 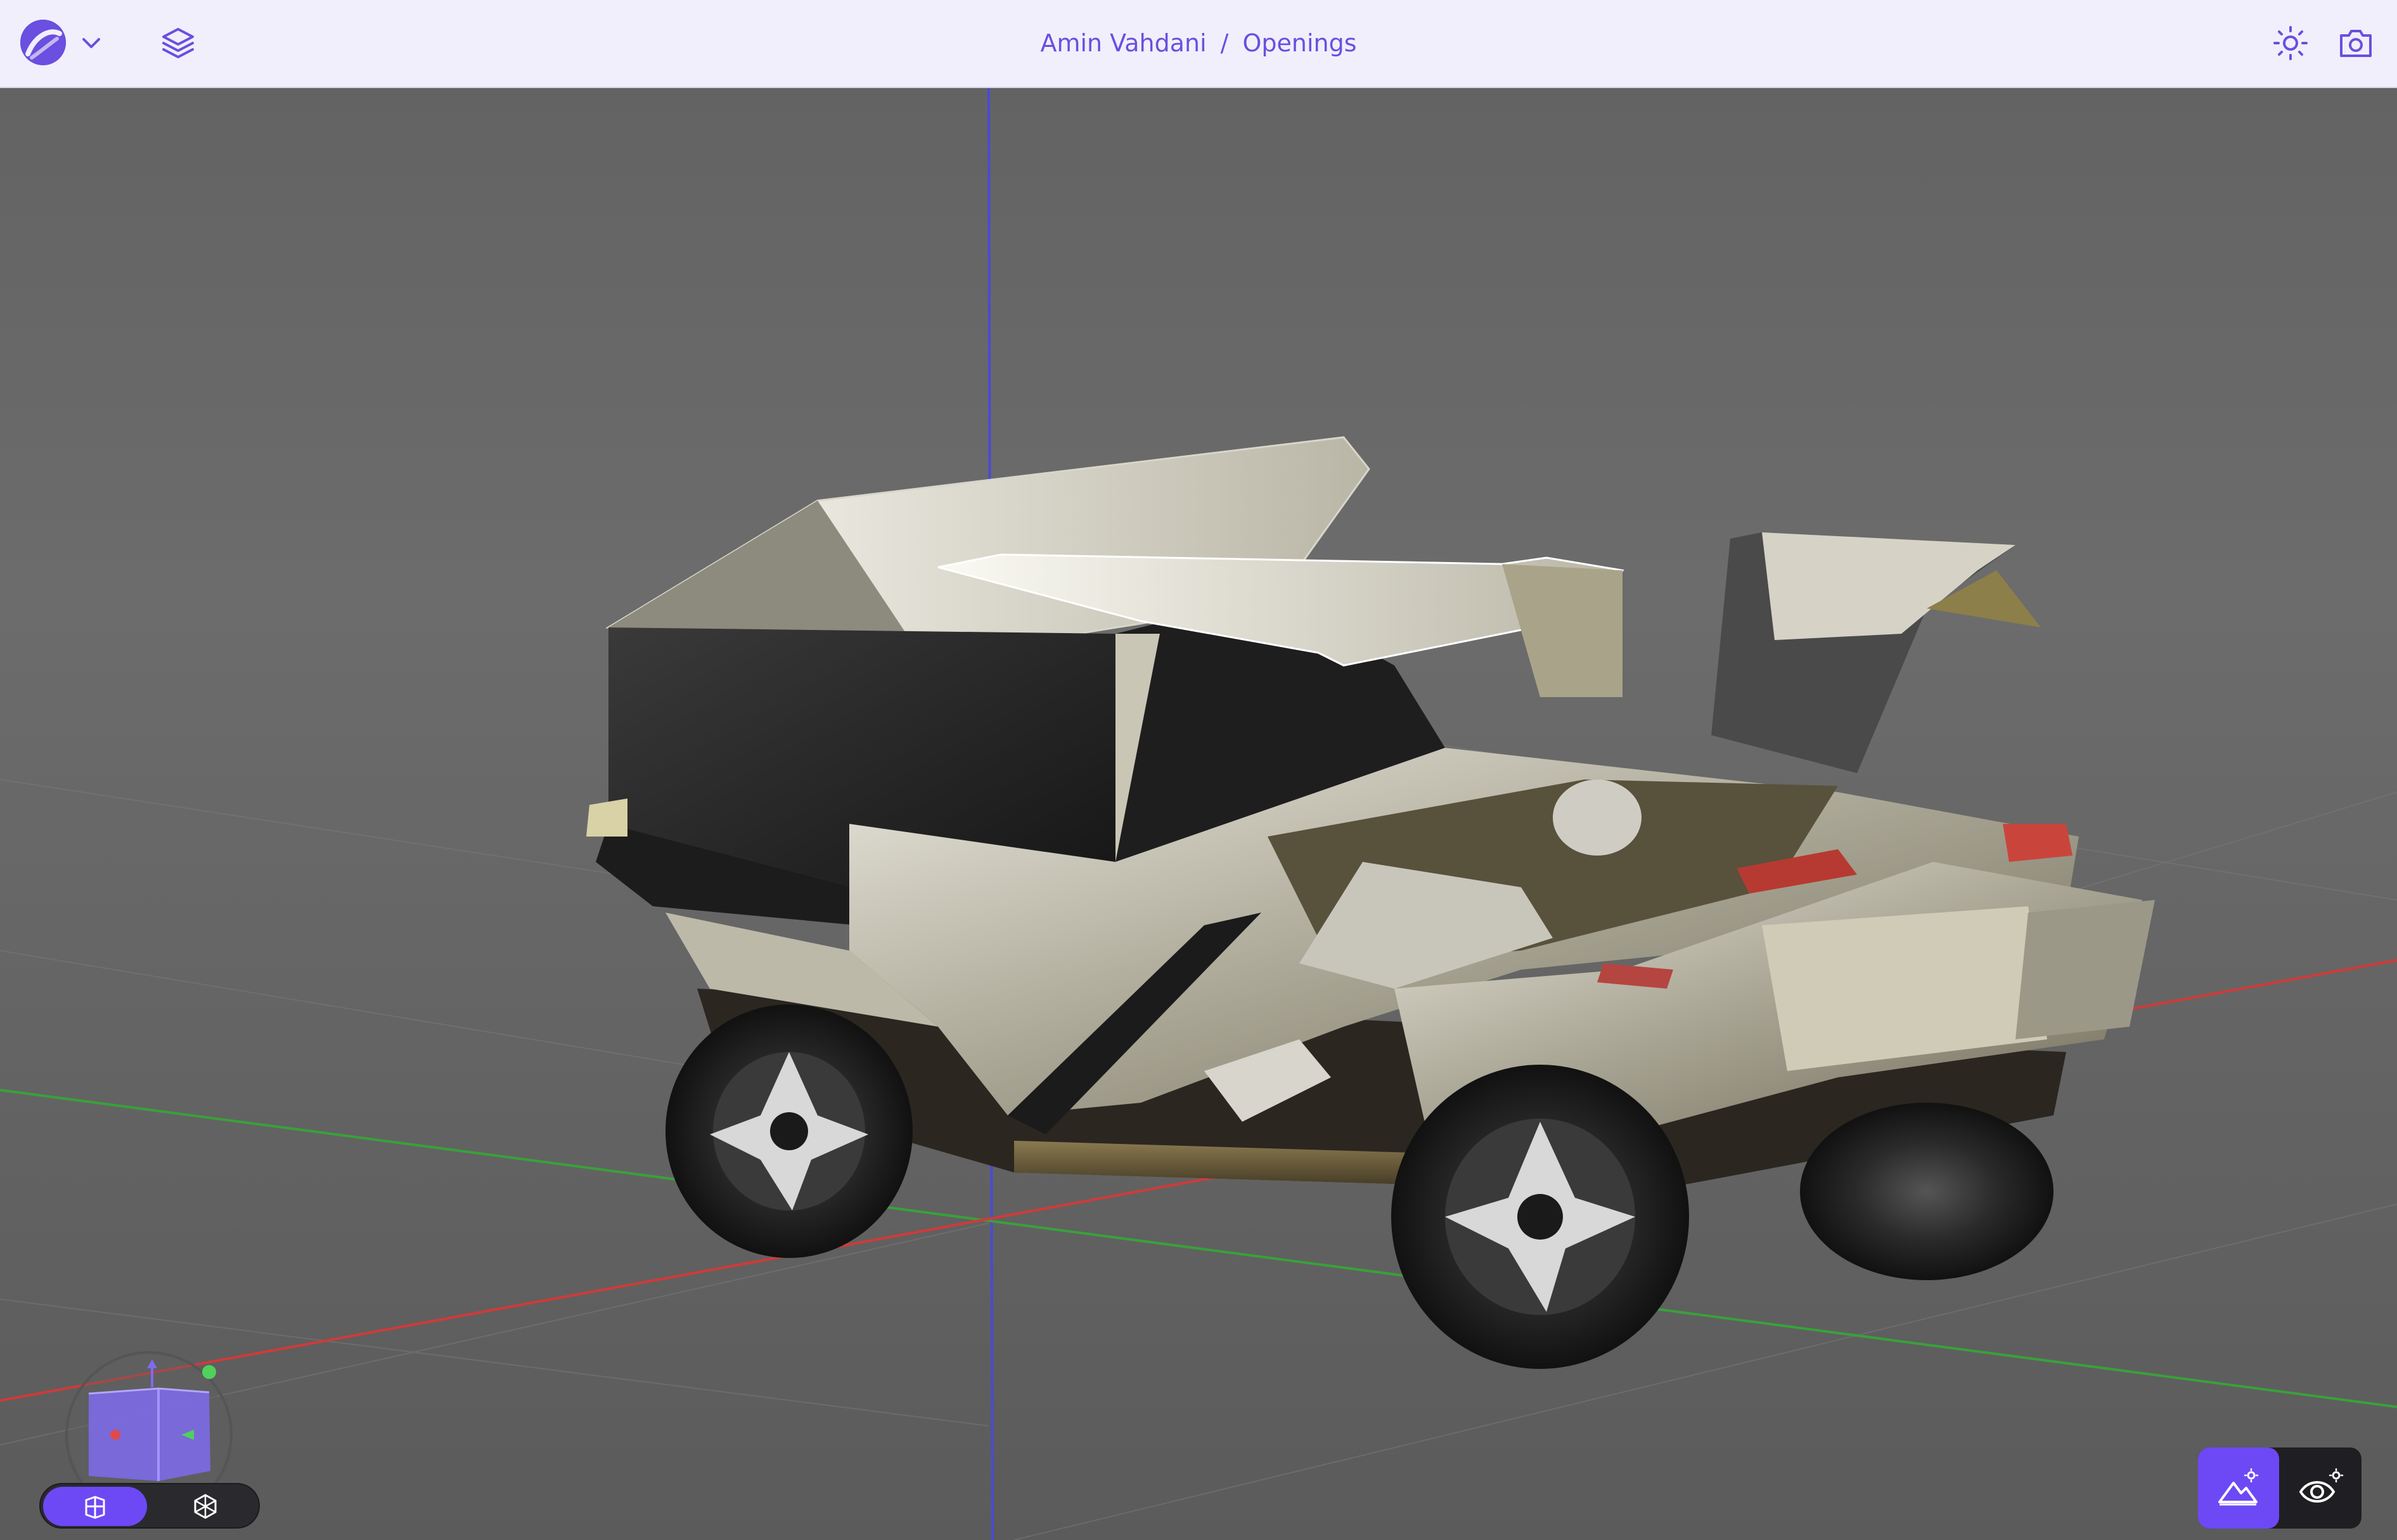 I want to click on grid-view-button, so click(x=95, y=1506).